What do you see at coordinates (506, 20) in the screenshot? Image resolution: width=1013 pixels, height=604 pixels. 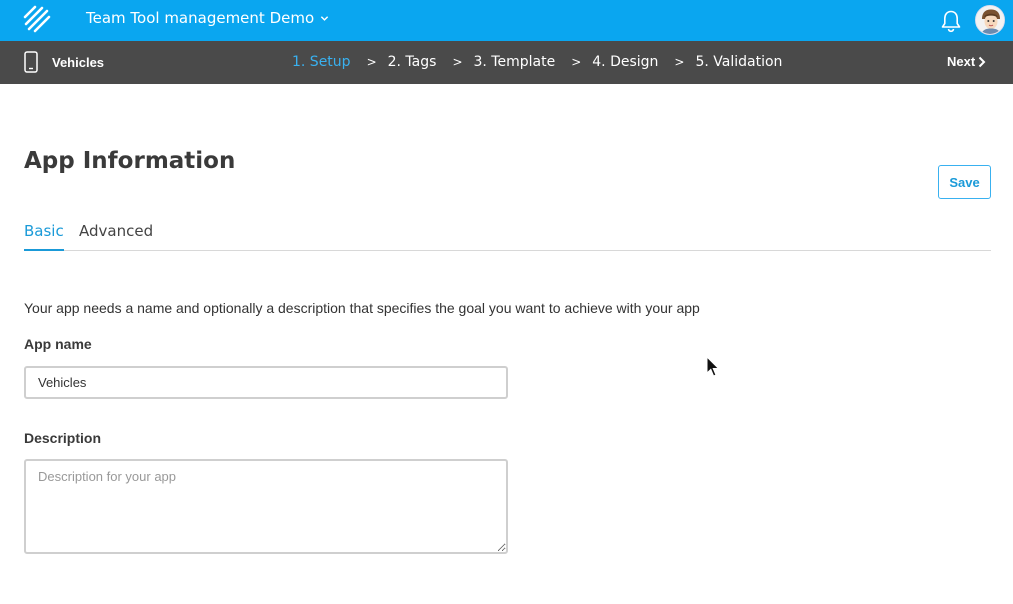 I see `top-bar: Team Tool management Demo` at bounding box center [506, 20].